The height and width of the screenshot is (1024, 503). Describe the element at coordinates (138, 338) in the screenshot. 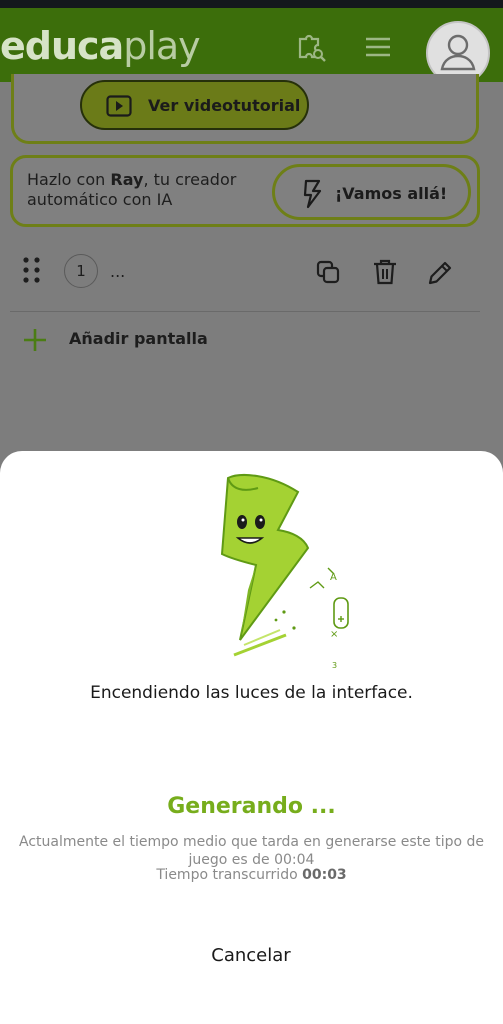

I see `add-screen-button: Añadir pantalla` at that location.